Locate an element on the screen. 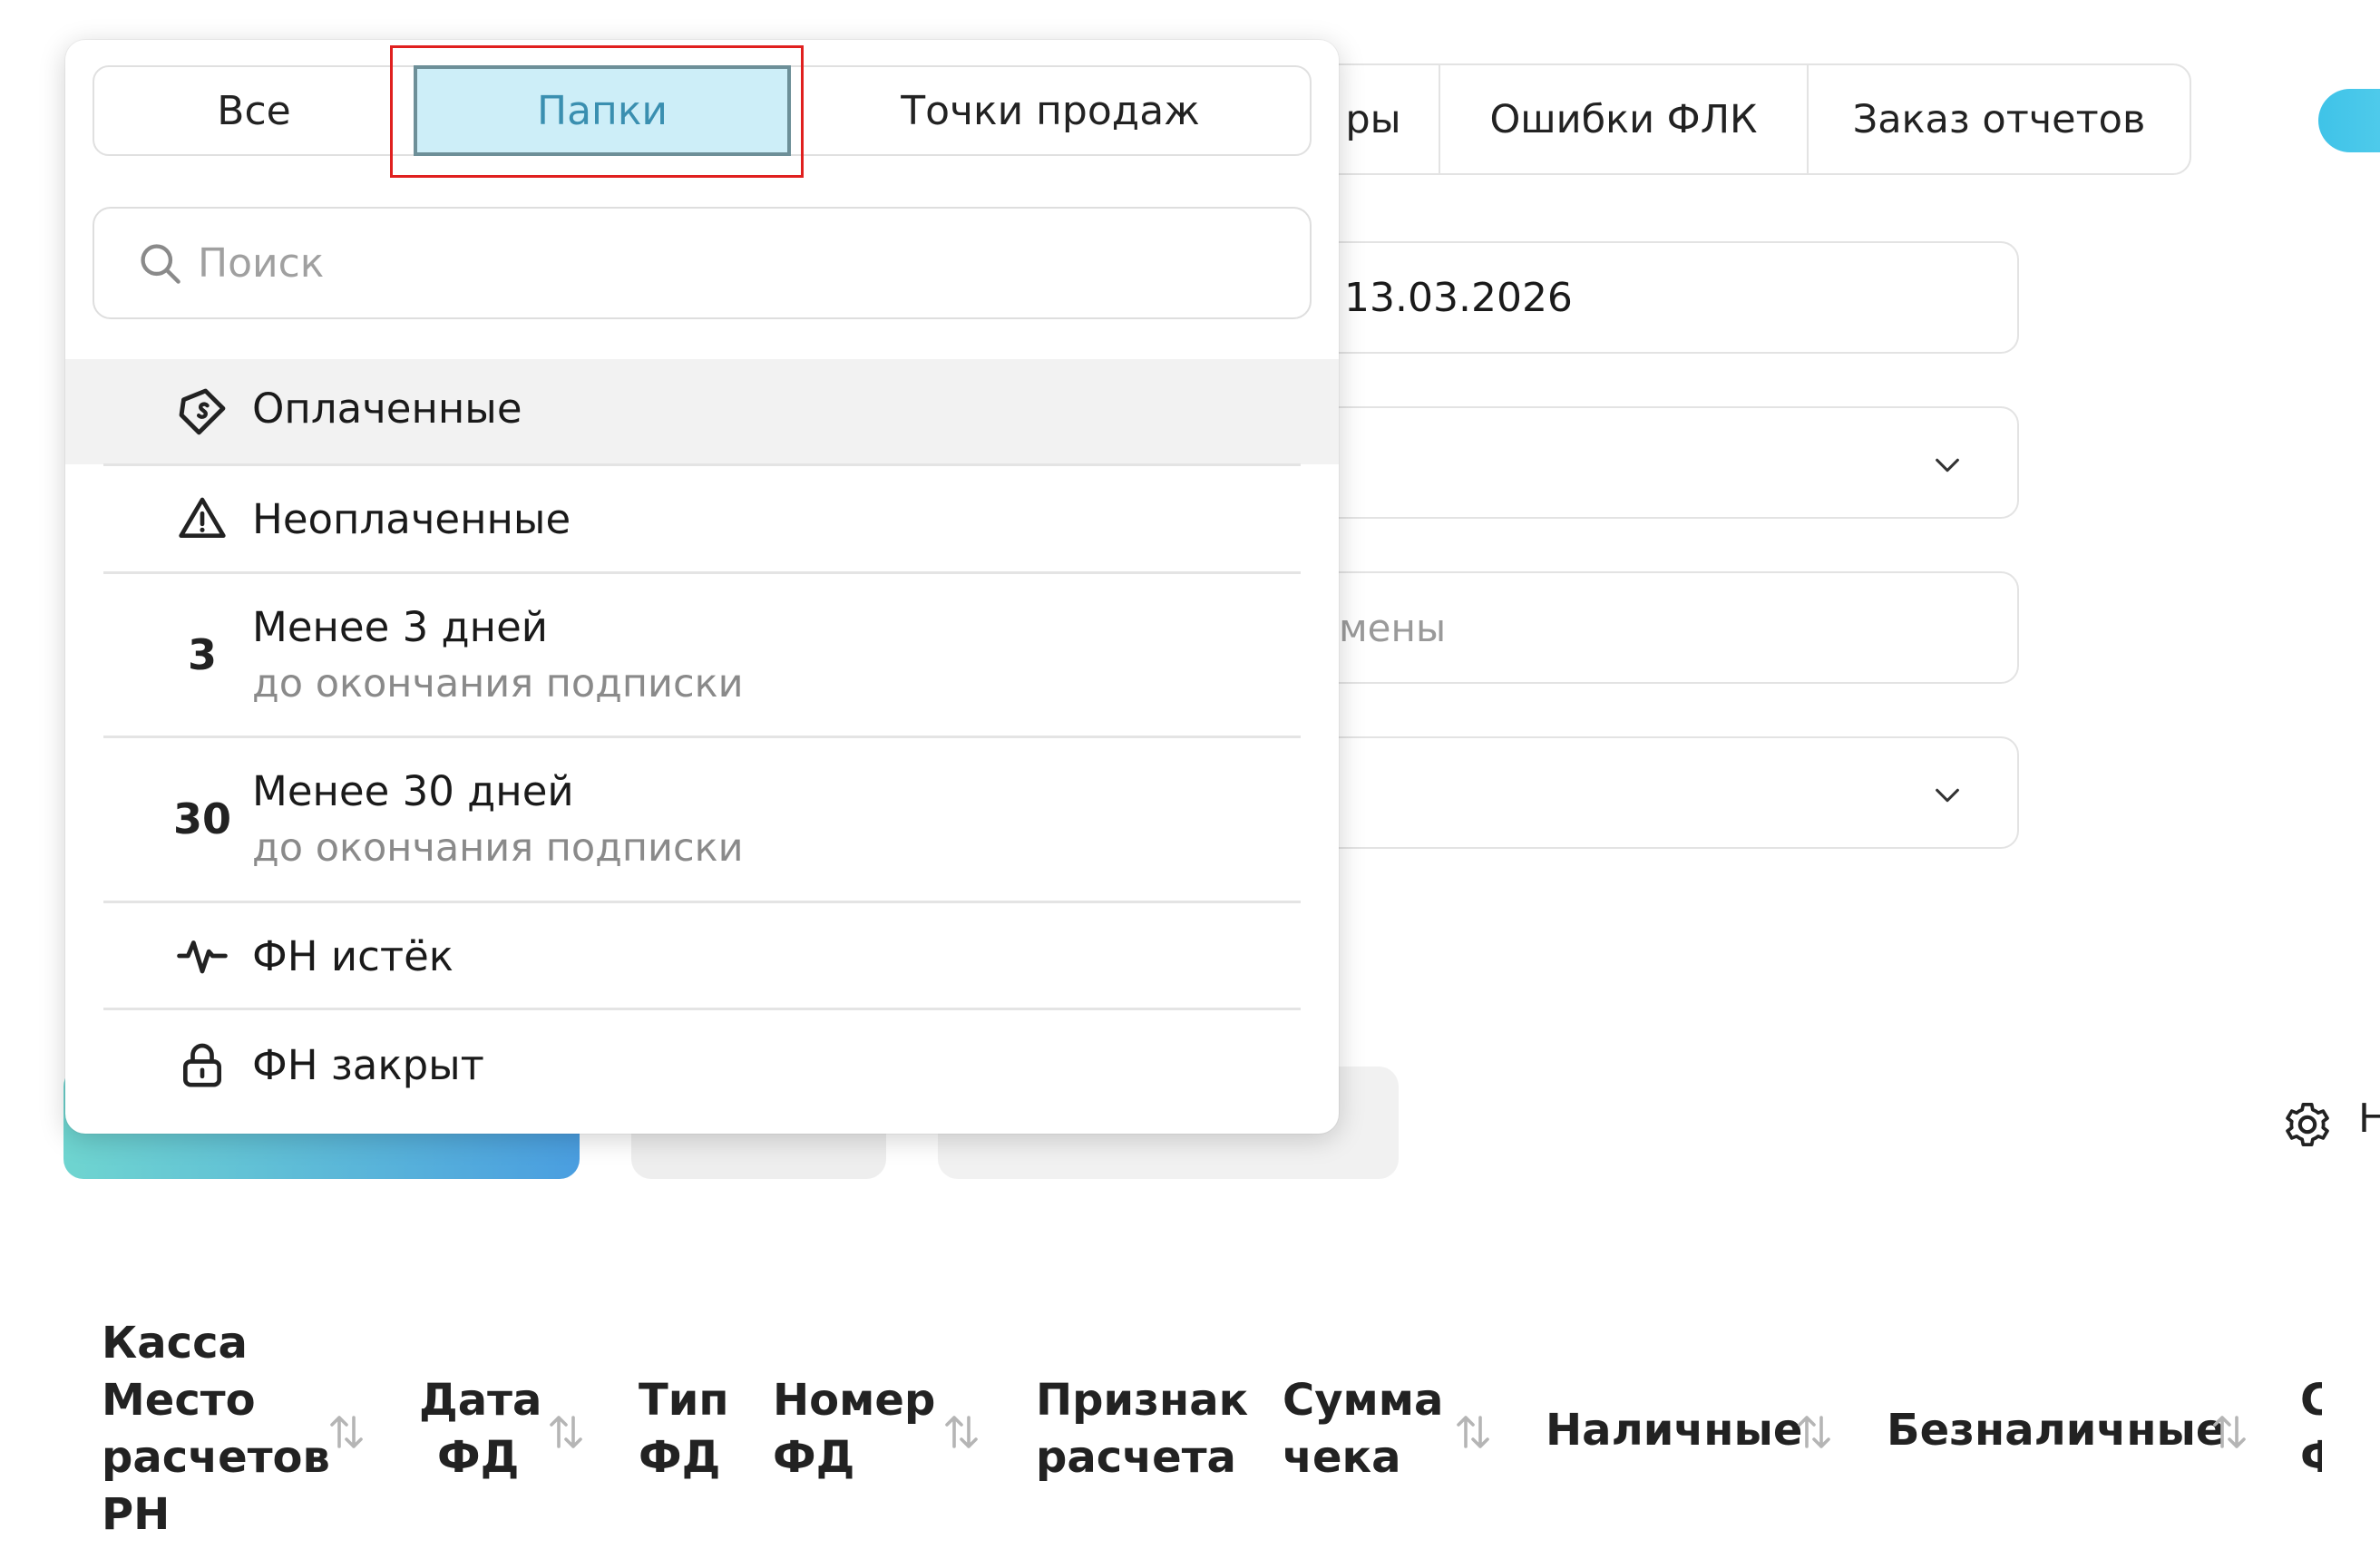  column-header-payment-sign: Признак расчета is located at coordinates (1142, 1429).